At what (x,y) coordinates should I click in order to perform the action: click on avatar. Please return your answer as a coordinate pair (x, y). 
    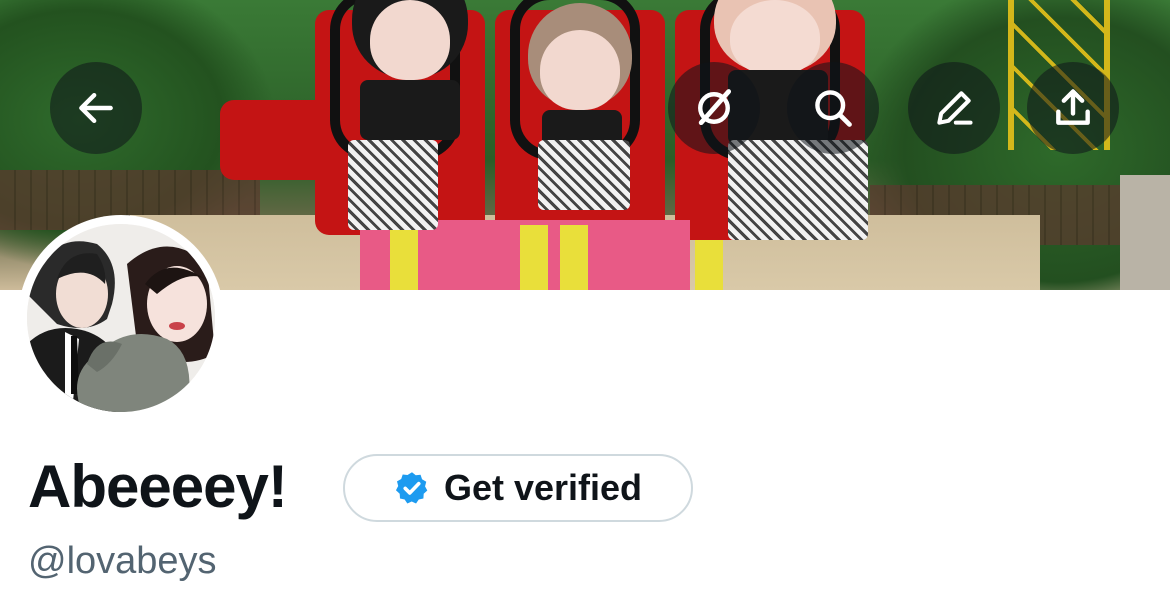
    Looking at the image, I should click on (121, 318).